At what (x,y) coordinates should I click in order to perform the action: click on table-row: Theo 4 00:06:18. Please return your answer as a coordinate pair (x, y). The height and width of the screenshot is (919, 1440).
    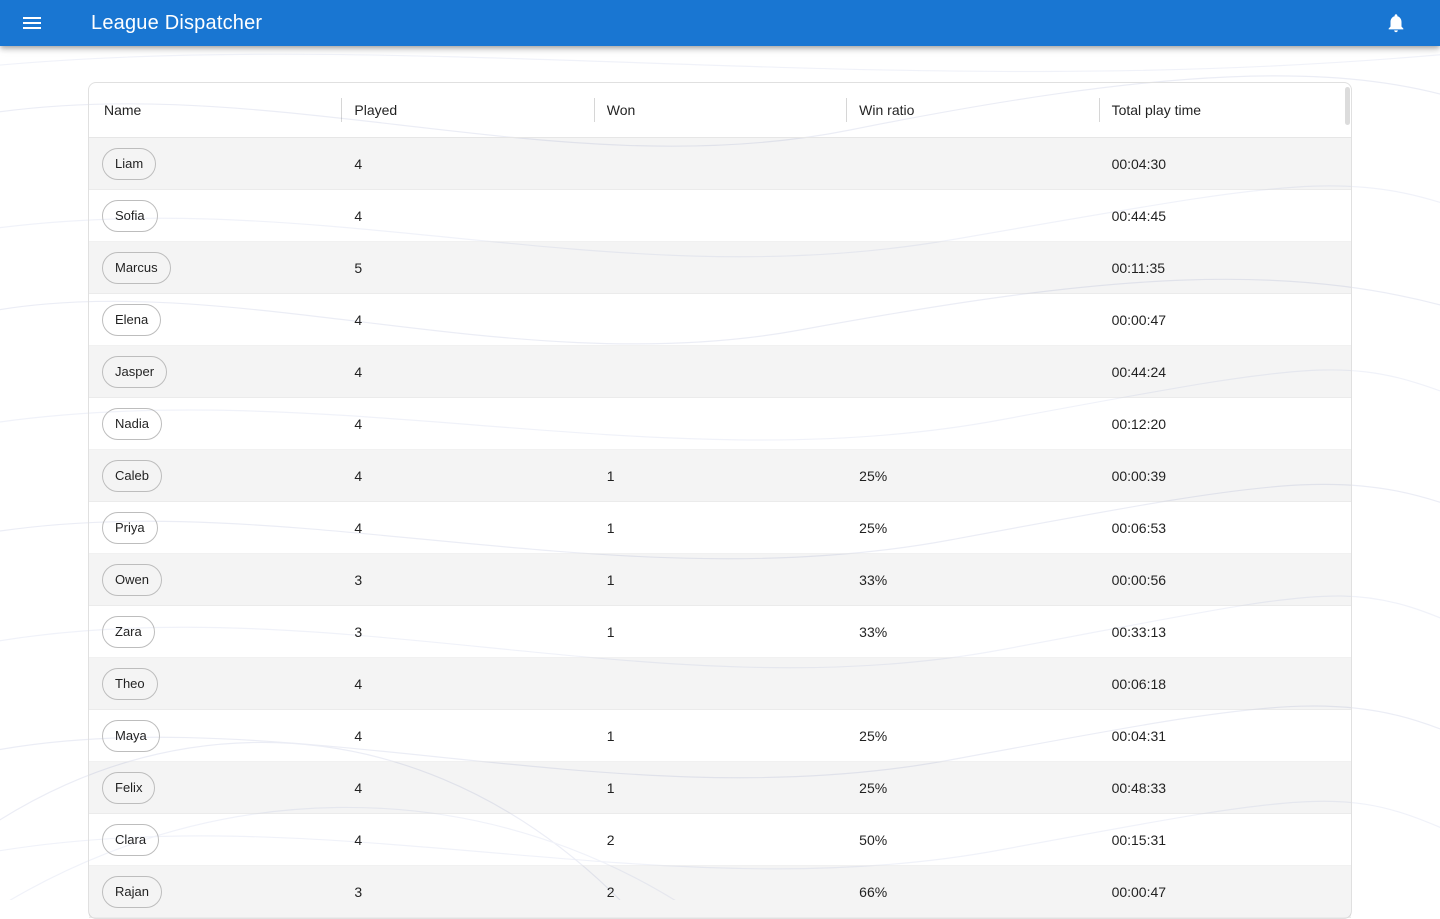
    Looking at the image, I should click on (720, 684).